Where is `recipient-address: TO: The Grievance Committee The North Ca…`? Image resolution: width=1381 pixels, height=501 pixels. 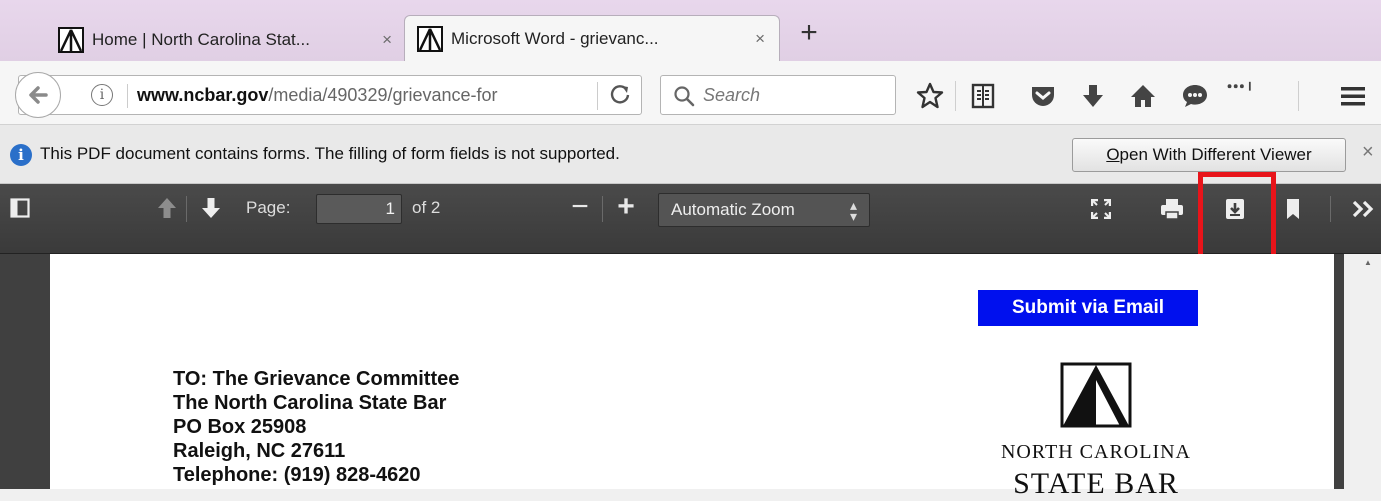
recipient-address: TO: The Grievance Committee The North Ca… is located at coordinates (316, 427).